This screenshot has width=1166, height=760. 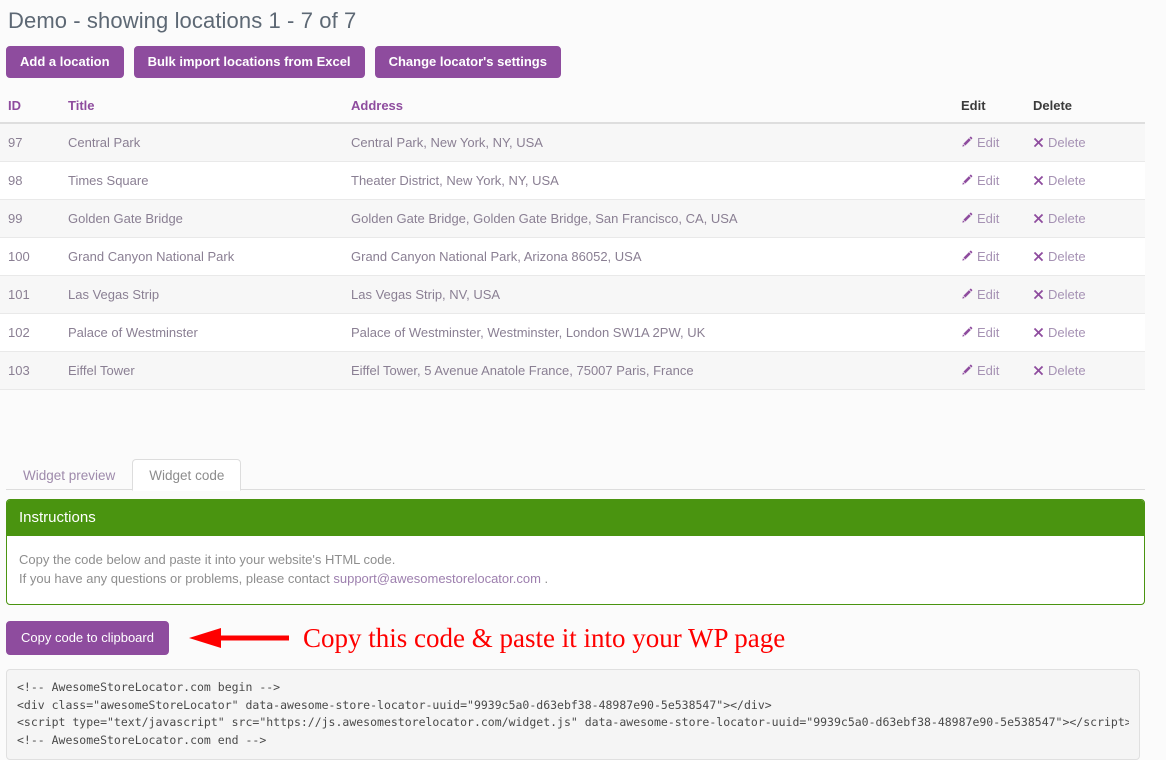 I want to click on cell-id: 101, so click(x=30, y=294).